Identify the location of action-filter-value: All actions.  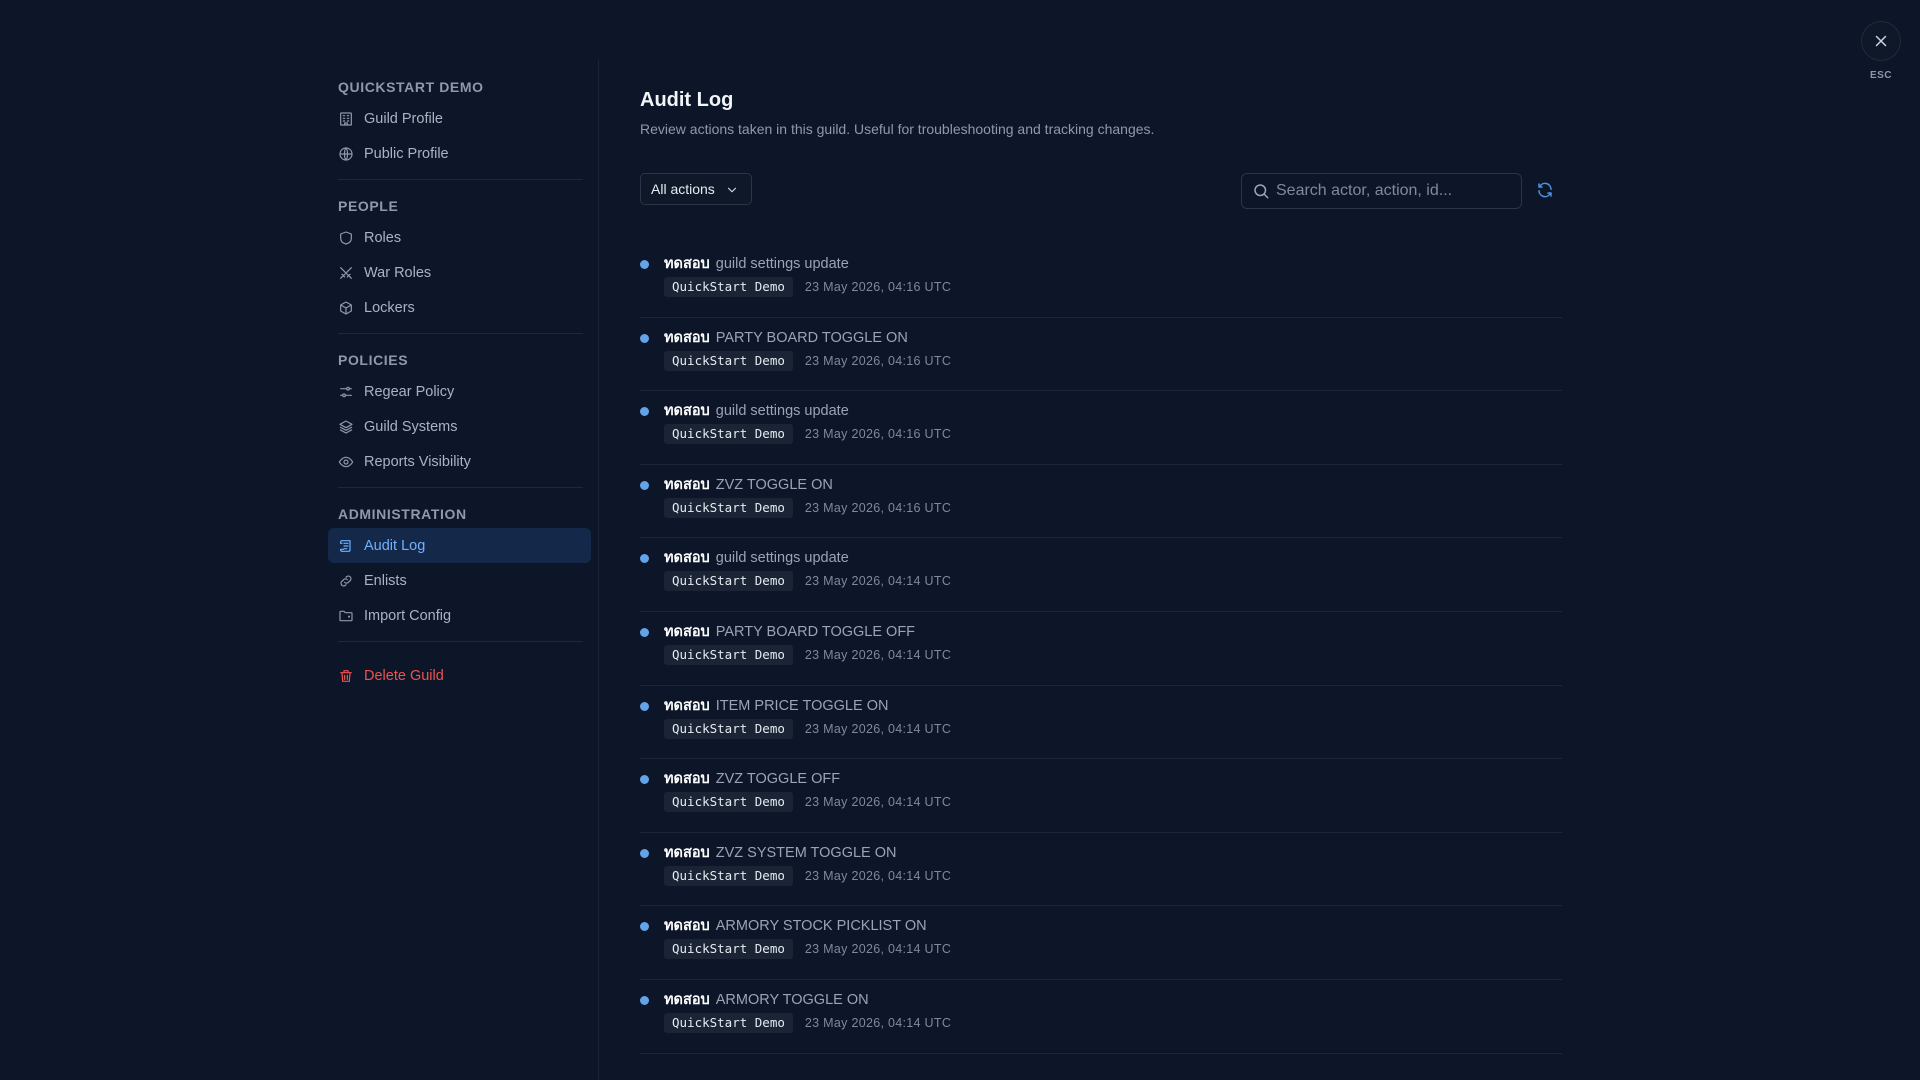
(683, 189).